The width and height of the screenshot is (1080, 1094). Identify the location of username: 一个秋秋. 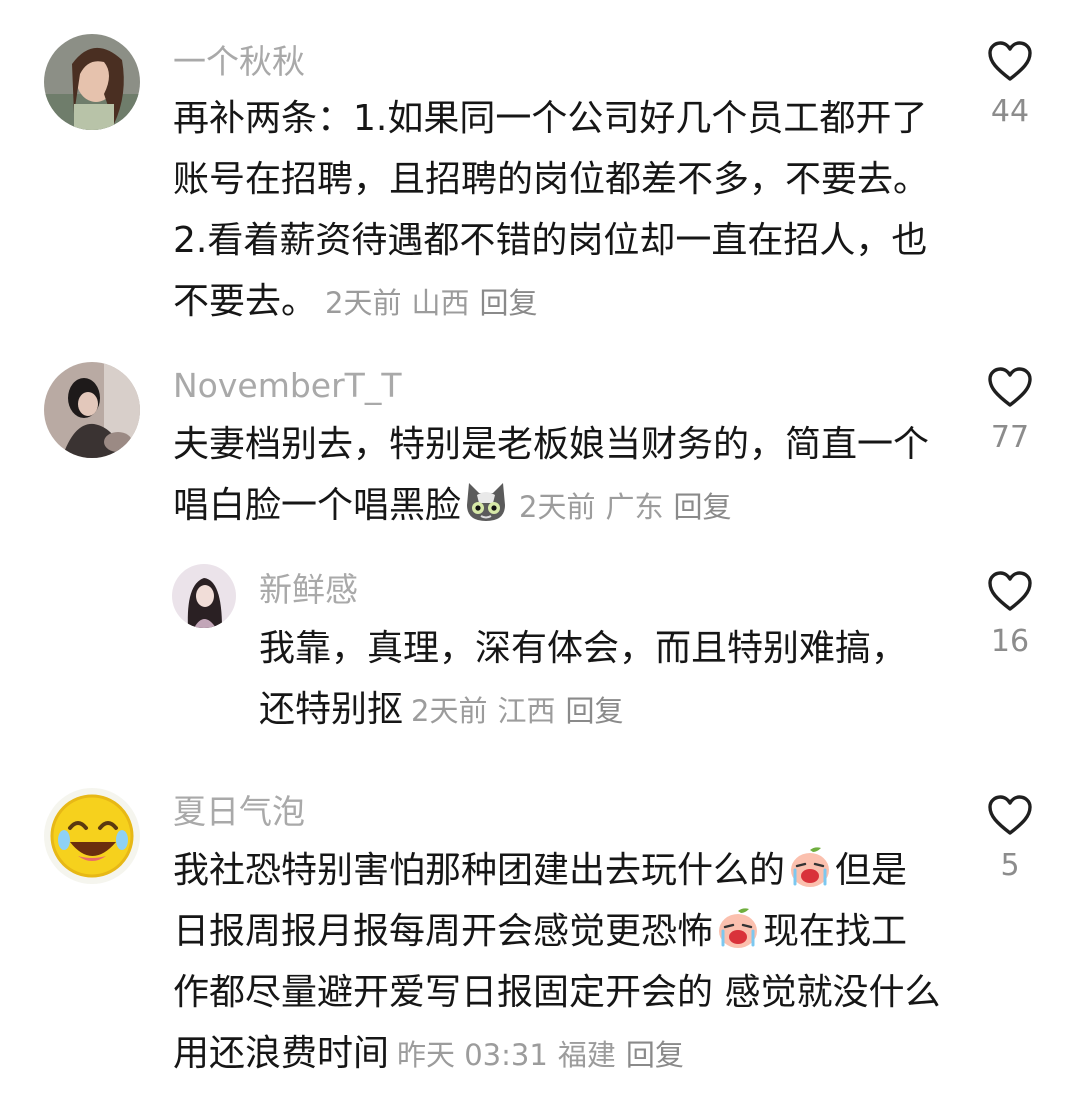
(239, 62).